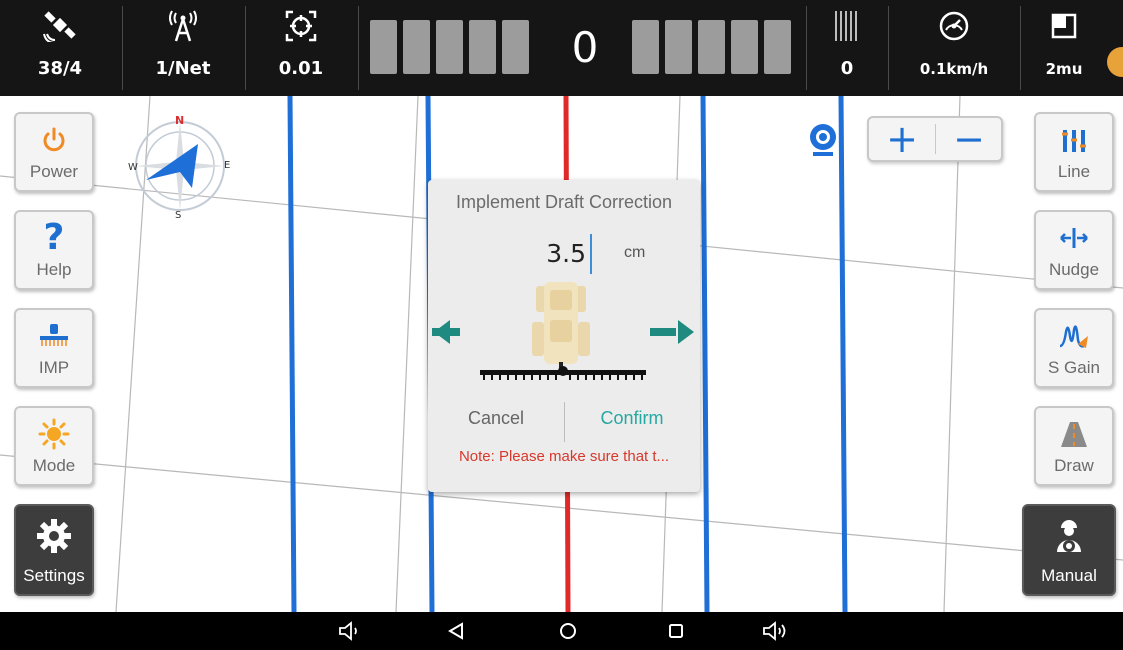 Image resolution: width=1123 pixels, height=650 pixels. Describe the element at coordinates (54, 140) in the screenshot. I see `power-icon` at that location.